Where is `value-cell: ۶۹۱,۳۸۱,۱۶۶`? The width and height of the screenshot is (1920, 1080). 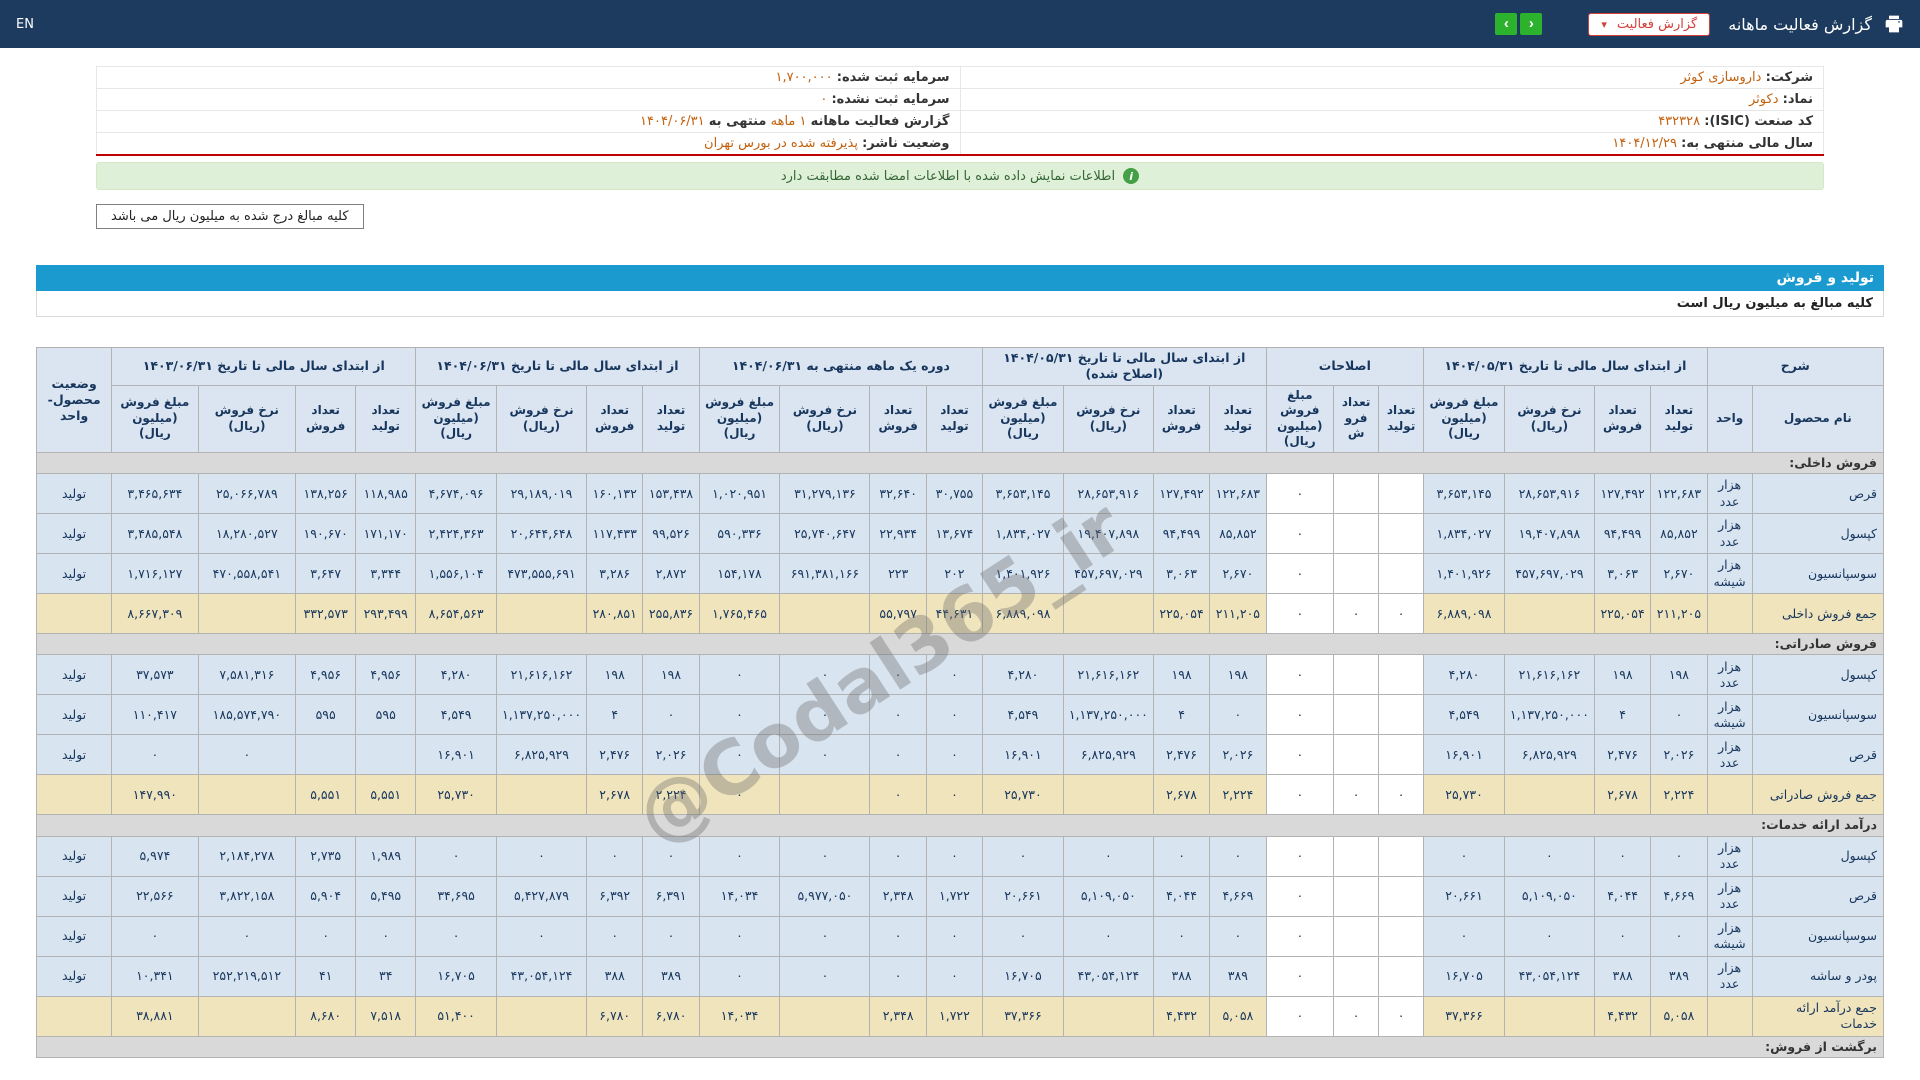 value-cell: ۶۹۱,۳۸۱,۱۶۶ is located at coordinates (825, 574).